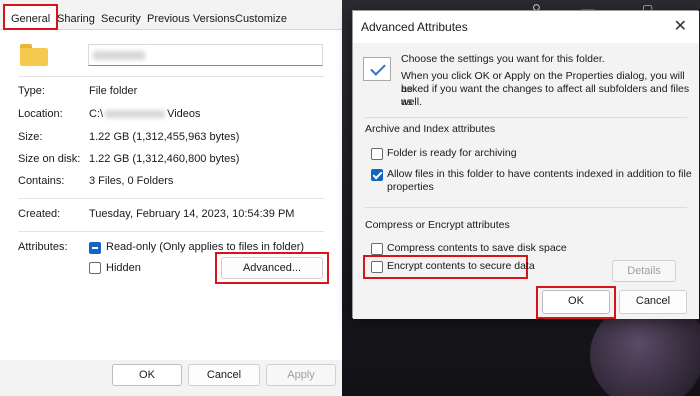 The image size is (700, 396). Describe the element at coordinates (452, 153) in the screenshot. I see `archive-label: Folder is ready for archiving` at that location.